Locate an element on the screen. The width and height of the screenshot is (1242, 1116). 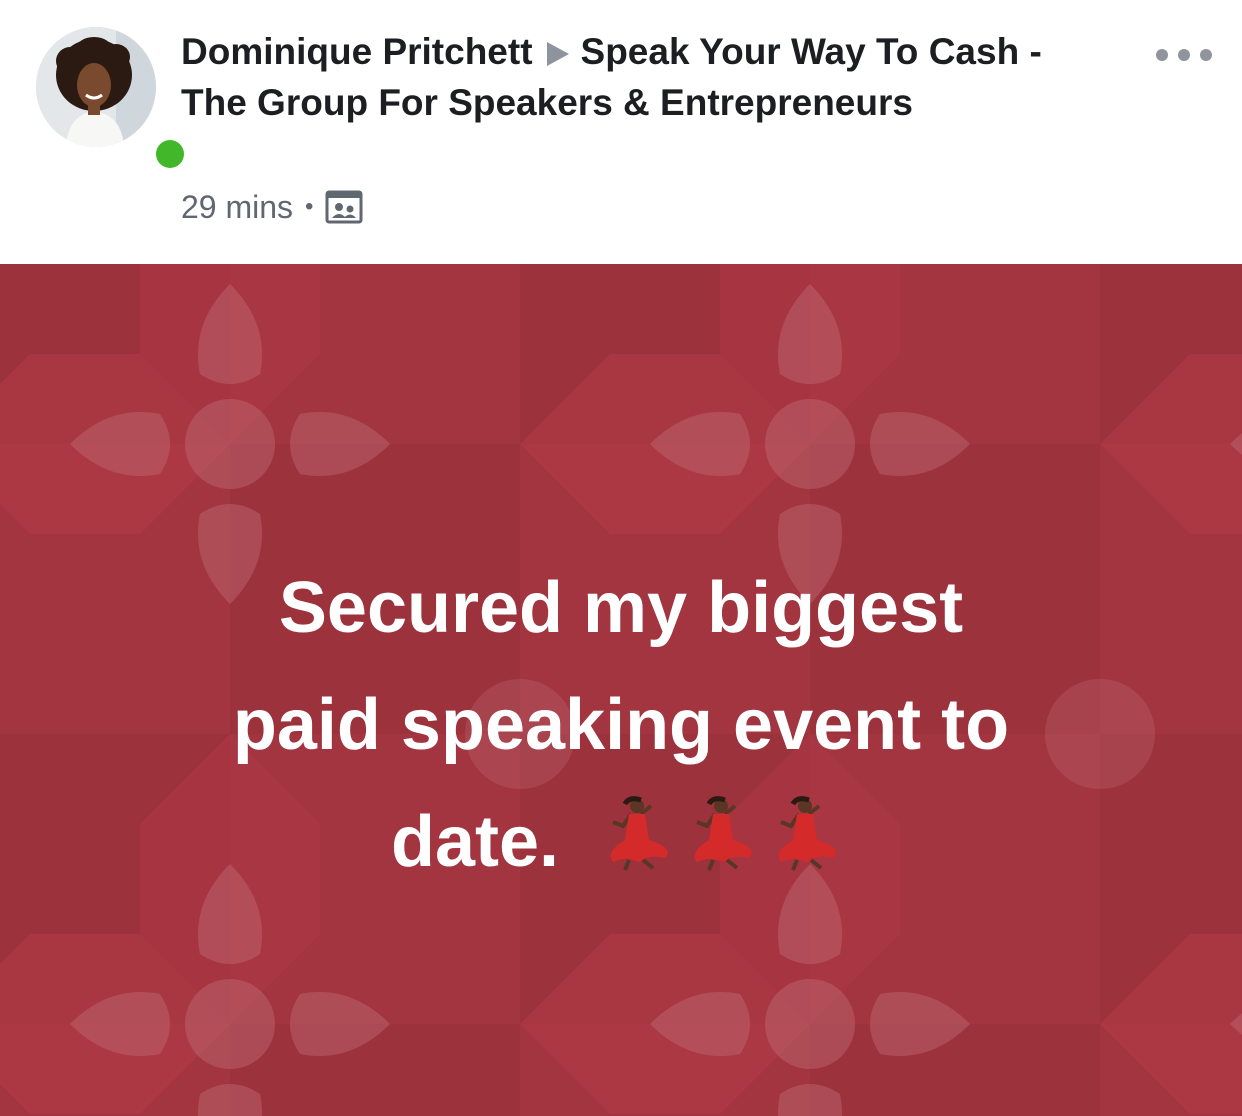
avatar-image is located at coordinates (96, 87).